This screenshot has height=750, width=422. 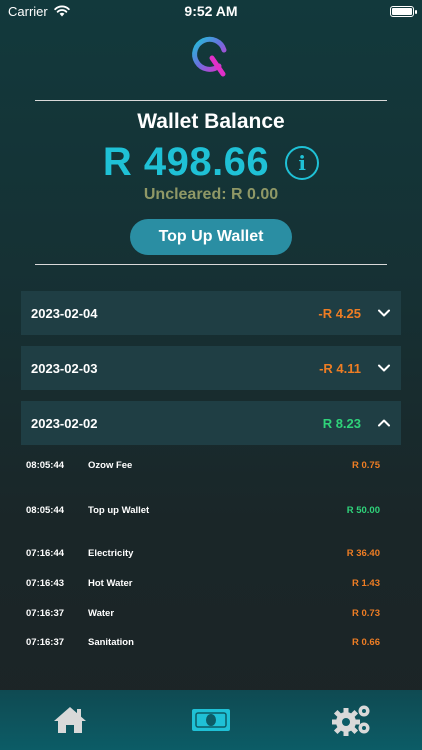 What do you see at coordinates (211, 237) in the screenshot?
I see `top-up-wallet-button: Top Up Wallet` at bounding box center [211, 237].